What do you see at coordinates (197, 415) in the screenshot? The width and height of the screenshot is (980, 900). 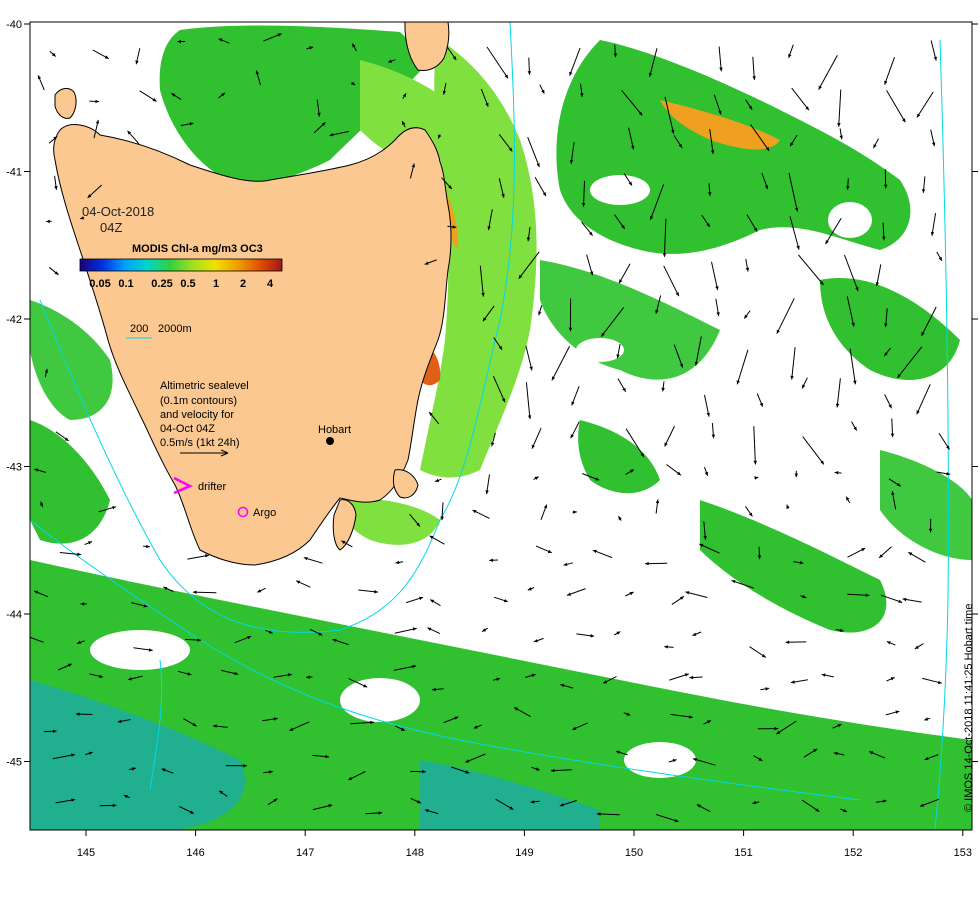 I see `velocity-legend-line-3: and velocity for` at bounding box center [197, 415].